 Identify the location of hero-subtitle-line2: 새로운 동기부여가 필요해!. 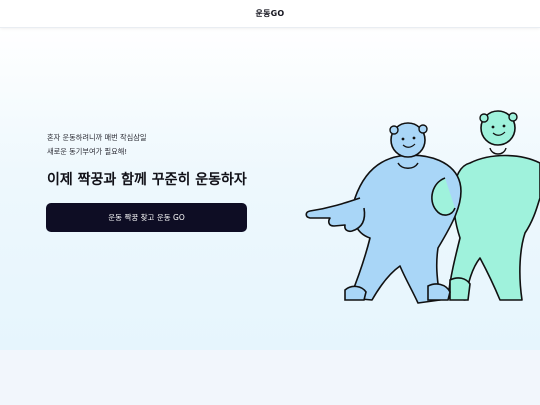
(87, 151).